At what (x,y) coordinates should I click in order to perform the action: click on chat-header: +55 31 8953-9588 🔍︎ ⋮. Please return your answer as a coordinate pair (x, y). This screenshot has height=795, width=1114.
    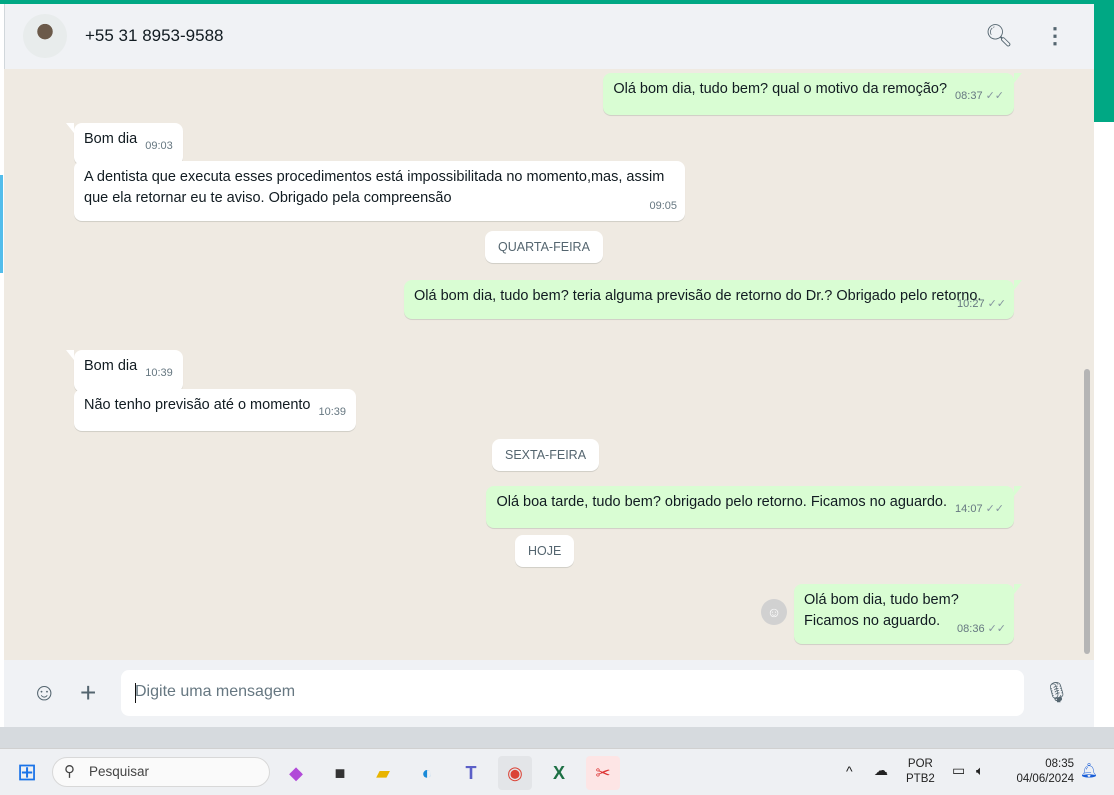
    Looking at the image, I should click on (549, 36).